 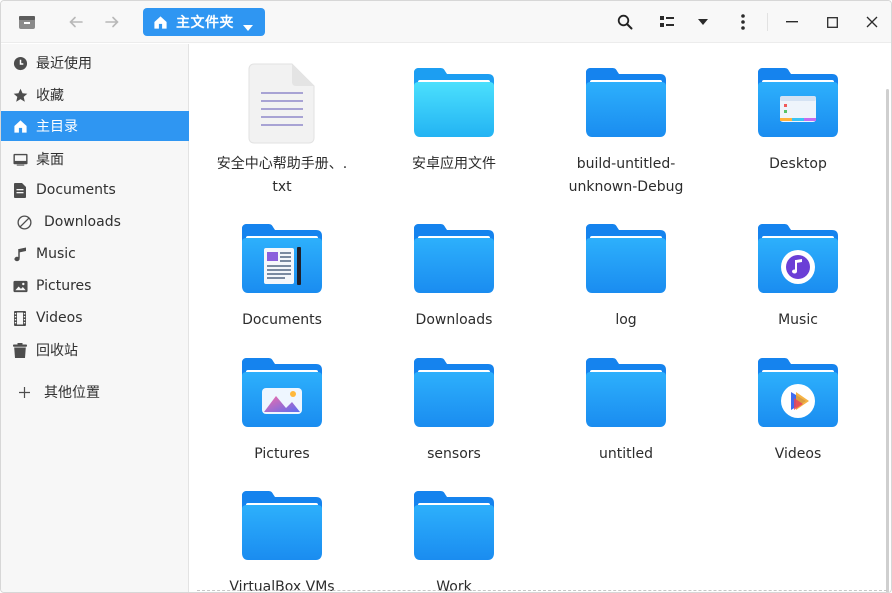 I want to click on file-name-line1: Documents, so click(x=282, y=320).